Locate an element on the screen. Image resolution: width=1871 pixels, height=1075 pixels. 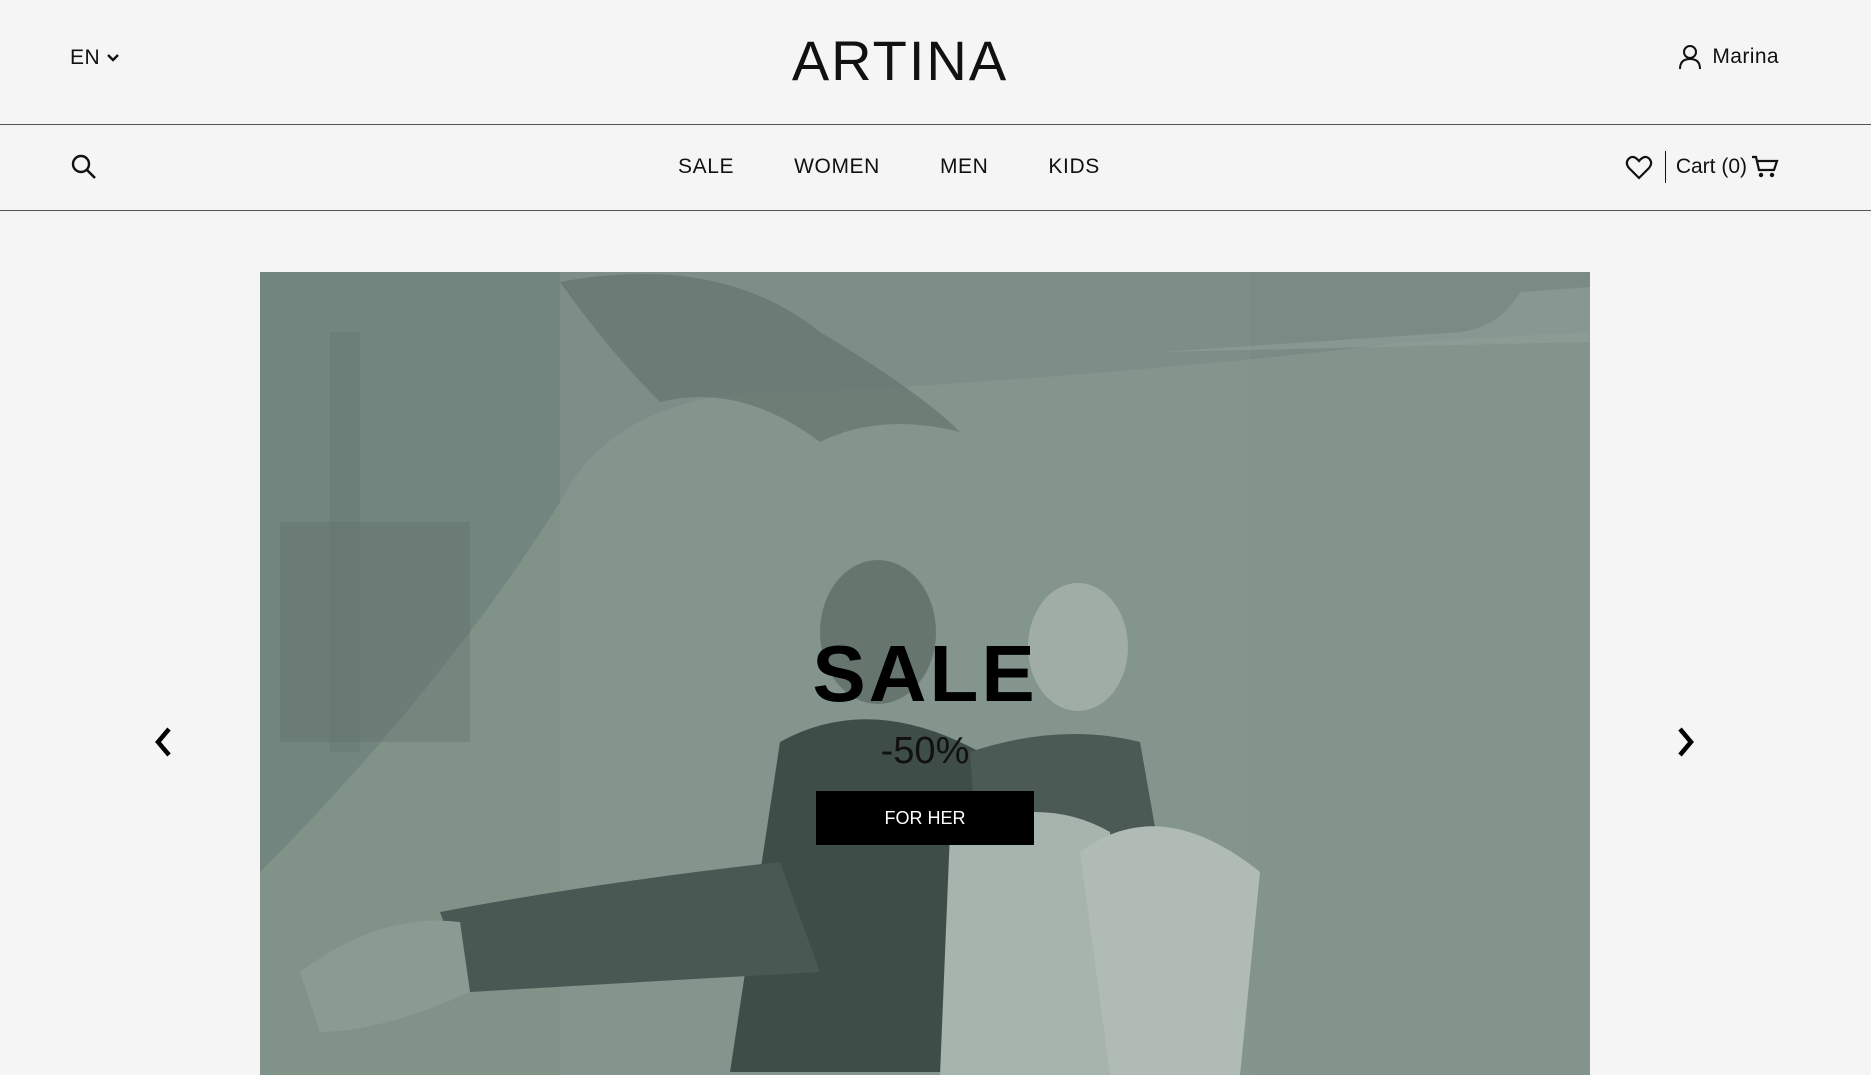
user-account-link: Marina is located at coordinates (1728, 57).